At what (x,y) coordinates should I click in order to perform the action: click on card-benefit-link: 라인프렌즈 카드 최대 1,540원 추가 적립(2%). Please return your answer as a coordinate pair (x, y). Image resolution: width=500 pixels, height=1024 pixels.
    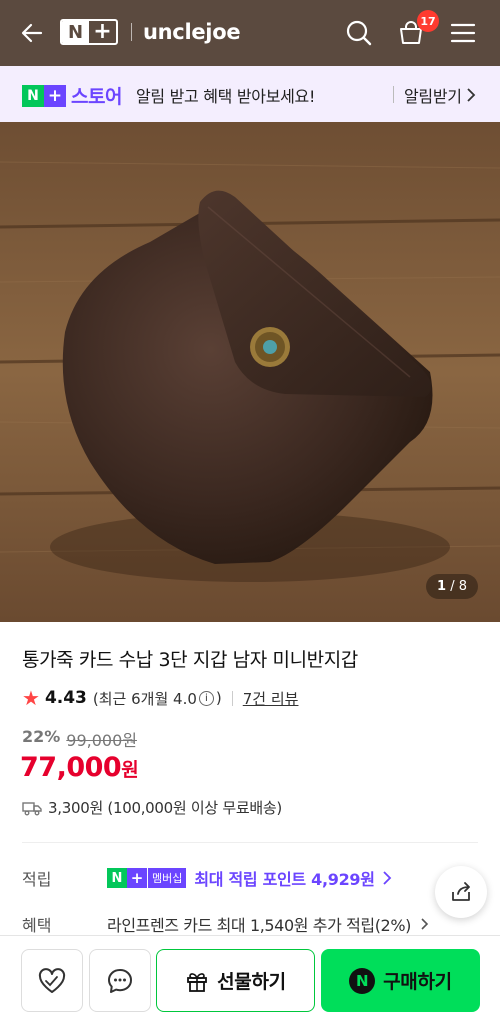
    Looking at the image, I should click on (268, 924).